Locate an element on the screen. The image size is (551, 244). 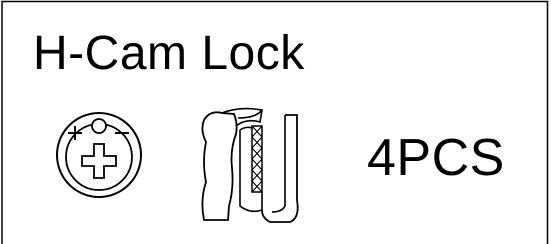
cam-lock-bolt-icon is located at coordinates (250, 165).